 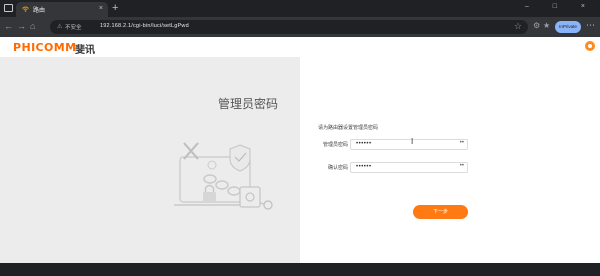 I want to click on confirm-value: ••••••, so click(x=364, y=167).